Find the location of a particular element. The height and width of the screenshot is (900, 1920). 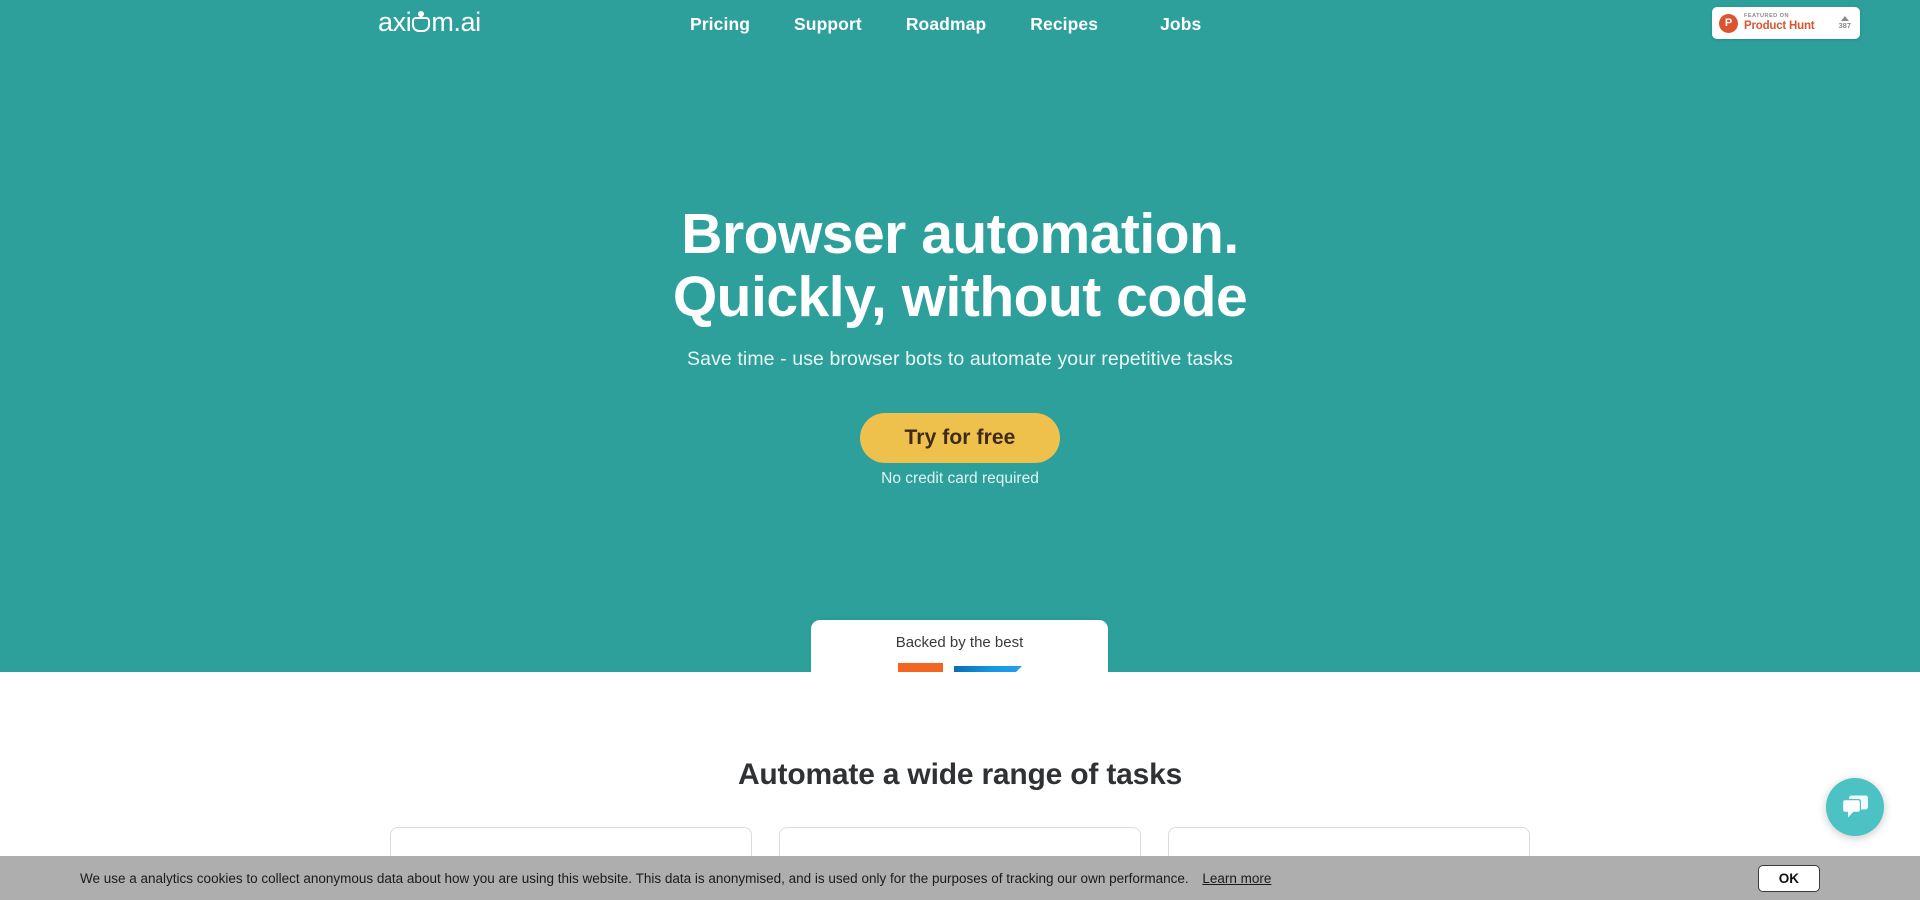

nav-links: Pricing Support Roadmap Recipes Jobs is located at coordinates (945, 24).